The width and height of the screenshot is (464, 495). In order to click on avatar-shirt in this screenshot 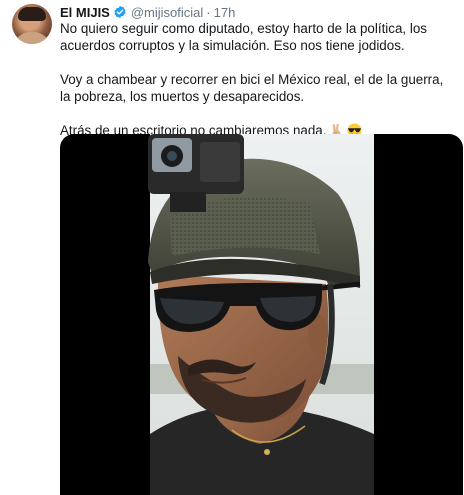, I will do `click(32, 38)`.